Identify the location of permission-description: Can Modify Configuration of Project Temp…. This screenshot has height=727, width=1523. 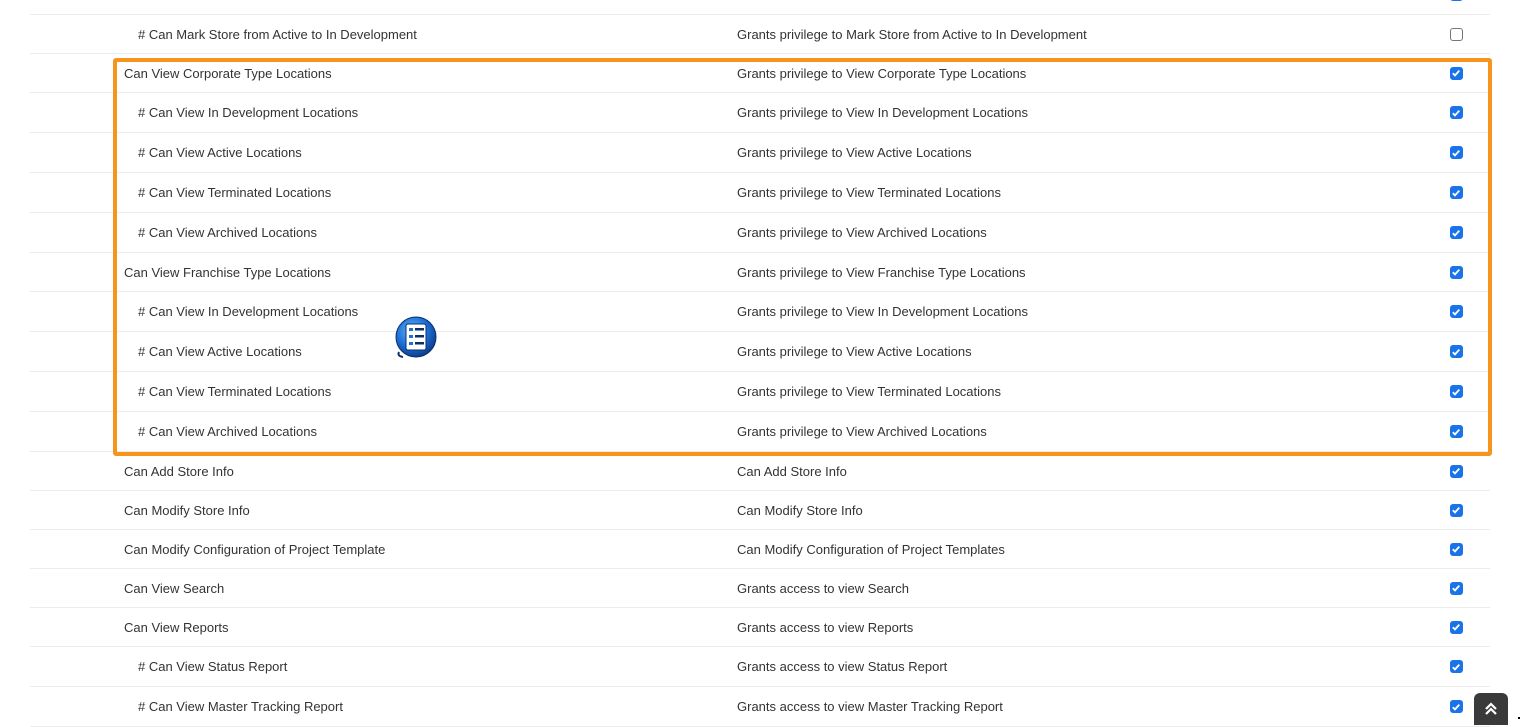
(871, 549).